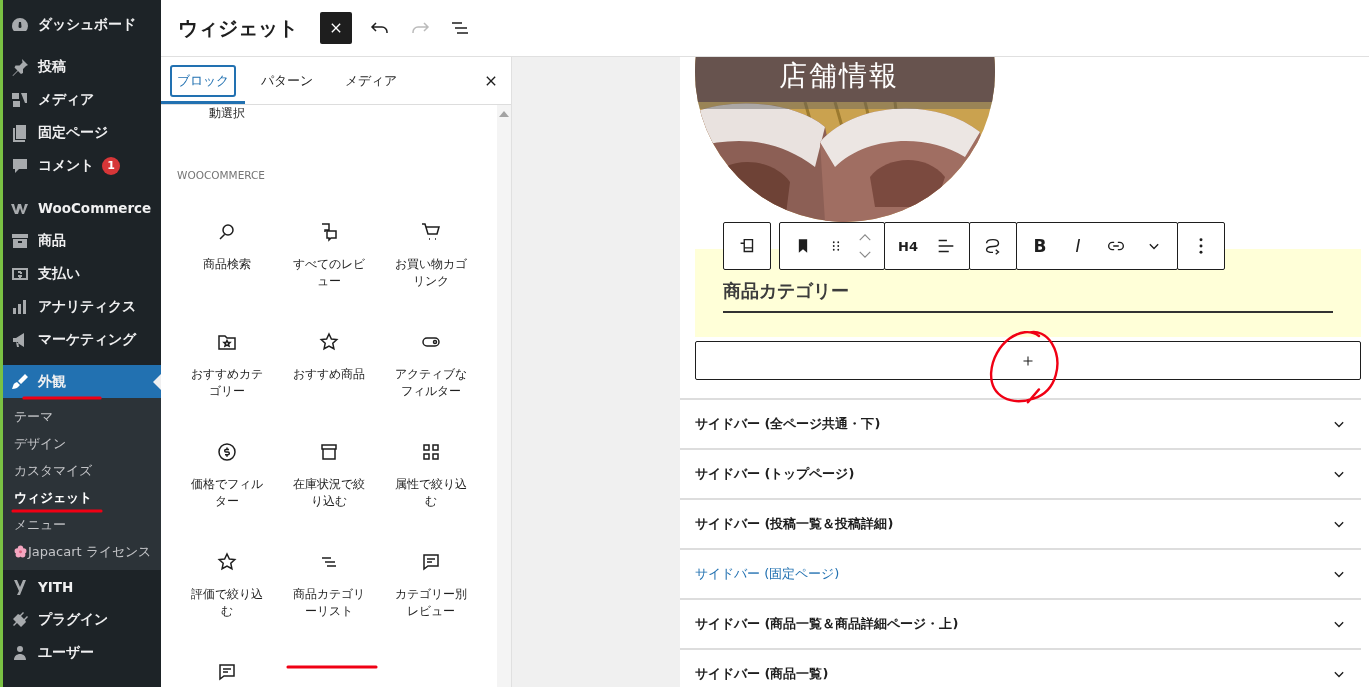 Image resolution: width=1369 pixels, height=687 pixels. What do you see at coordinates (82, 132) in the screenshot?
I see `menu-item: 固定ページ` at bounding box center [82, 132].